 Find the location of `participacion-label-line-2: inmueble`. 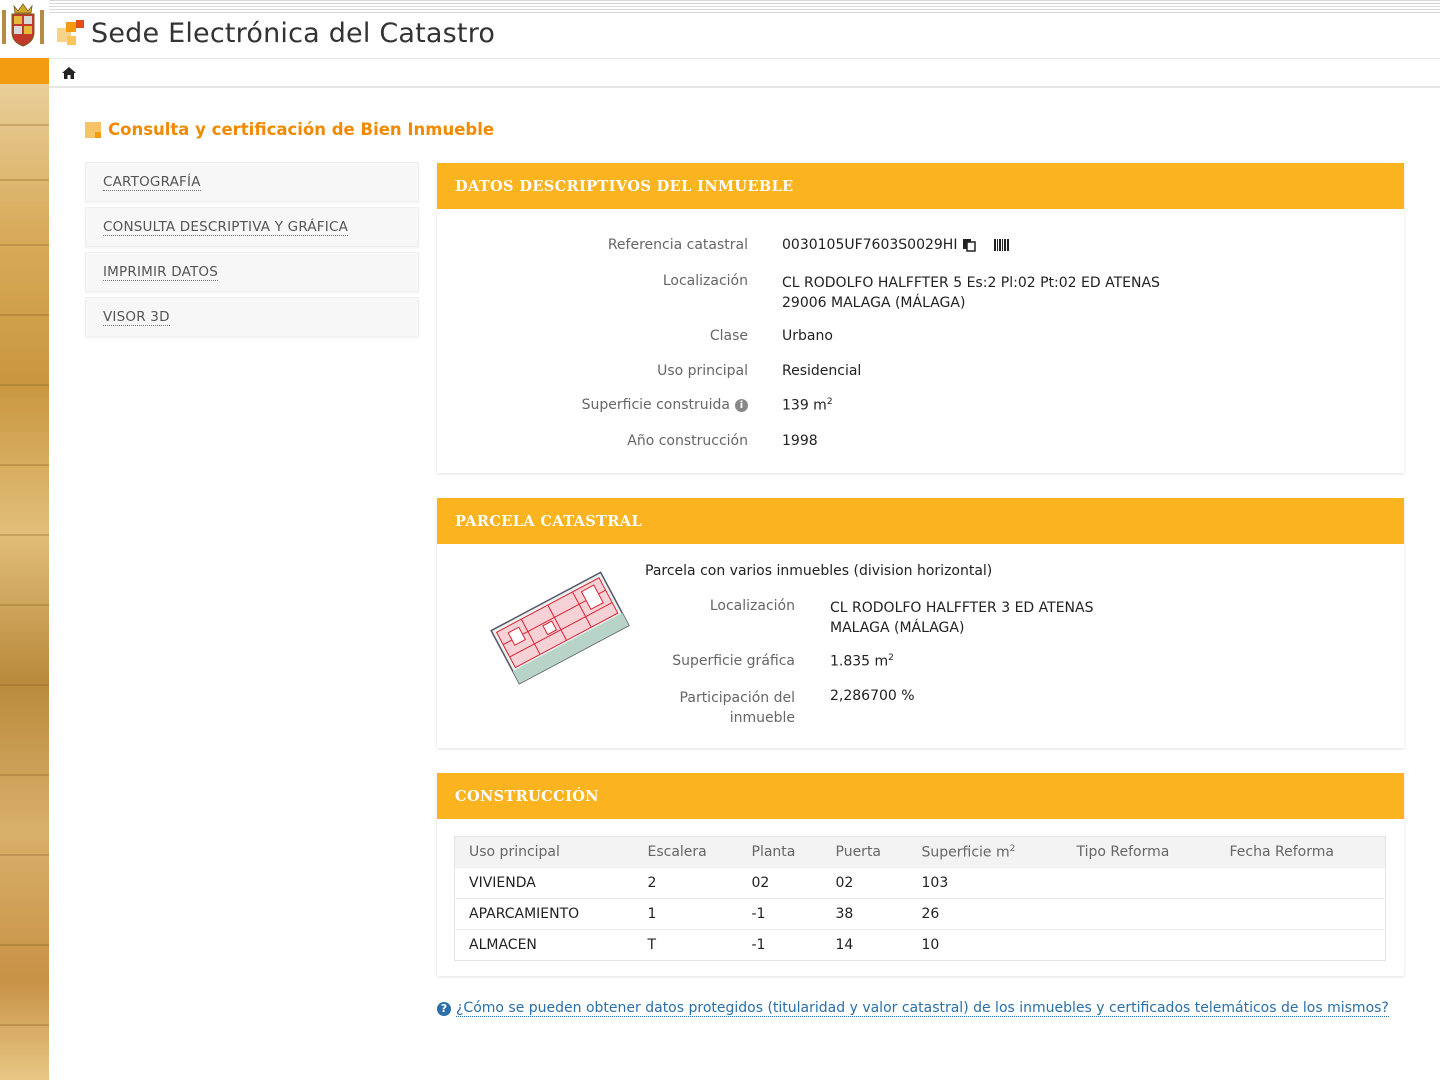

participacion-label-line-2: inmueble is located at coordinates (762, 718).